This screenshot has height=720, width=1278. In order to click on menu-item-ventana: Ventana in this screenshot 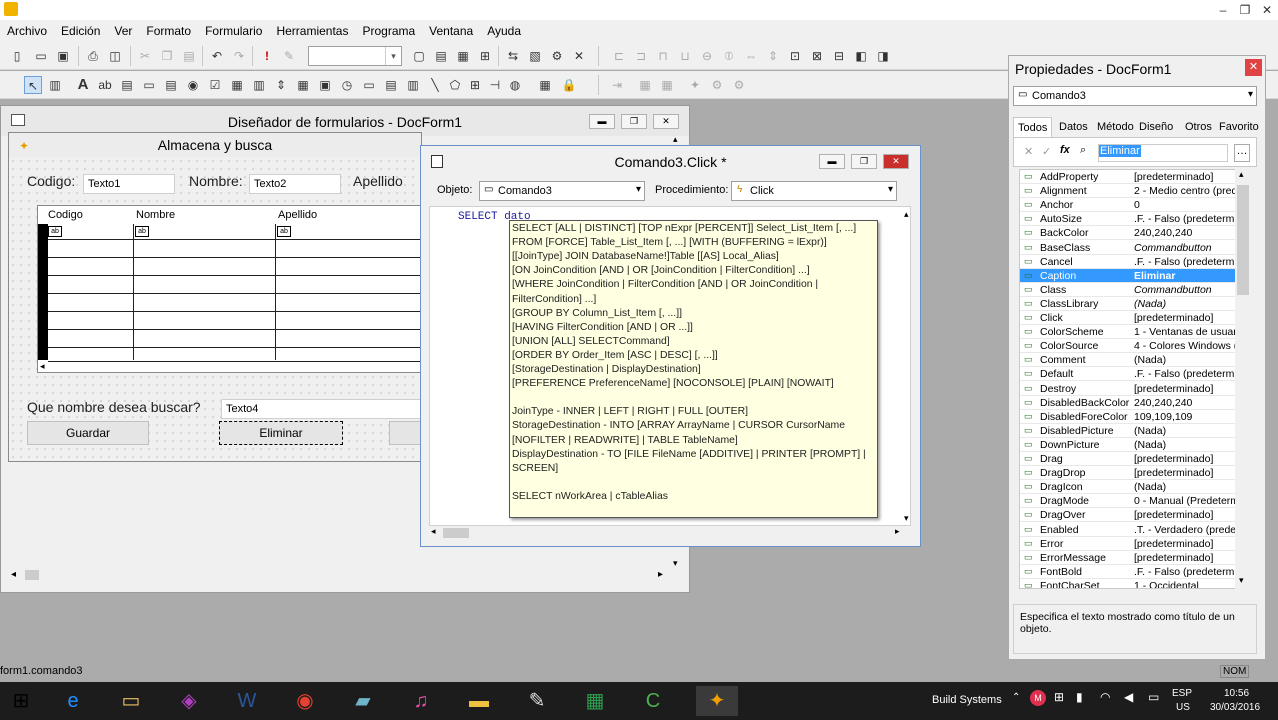, I will do `click(451, 31)`.